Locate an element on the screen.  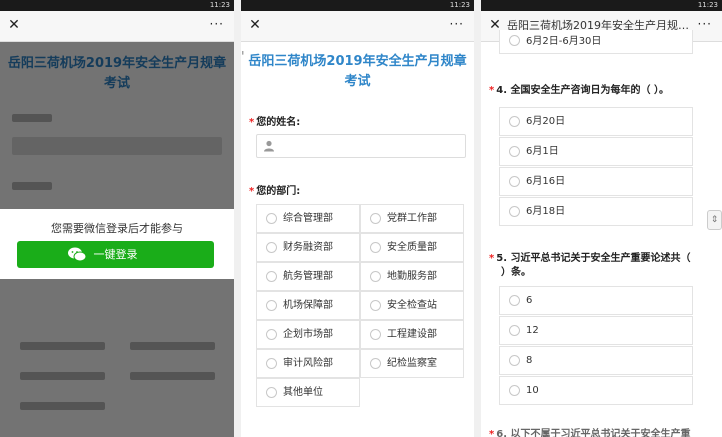
user-icon is located at coordinates (269, 146).